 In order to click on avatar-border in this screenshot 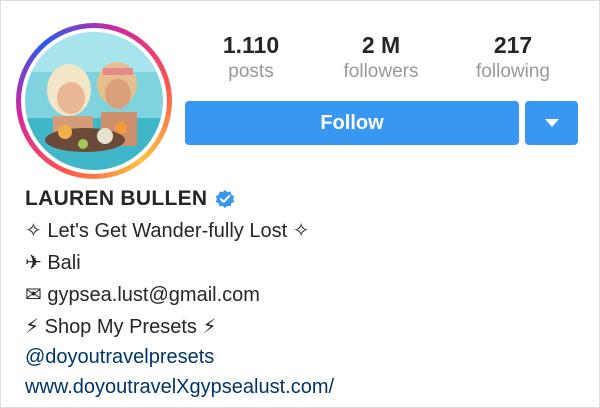, I will do `click(94, 101)`.